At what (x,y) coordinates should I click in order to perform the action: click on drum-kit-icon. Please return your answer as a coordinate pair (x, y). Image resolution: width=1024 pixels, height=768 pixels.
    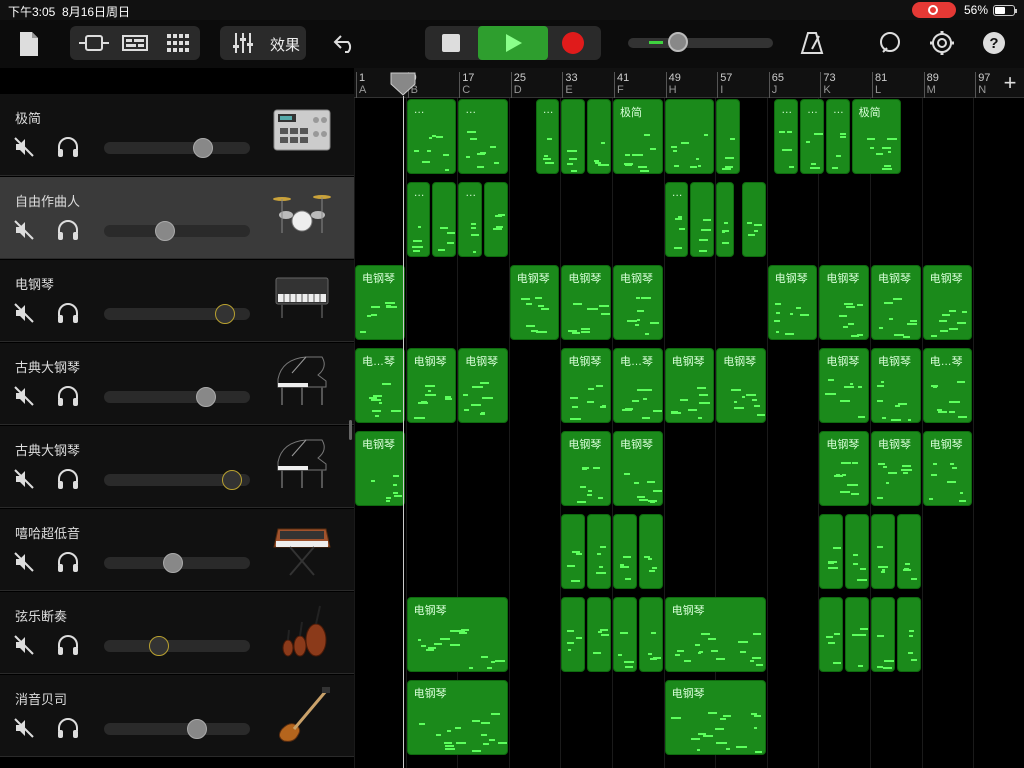
    Looking at the image, I should click on (302, 217).